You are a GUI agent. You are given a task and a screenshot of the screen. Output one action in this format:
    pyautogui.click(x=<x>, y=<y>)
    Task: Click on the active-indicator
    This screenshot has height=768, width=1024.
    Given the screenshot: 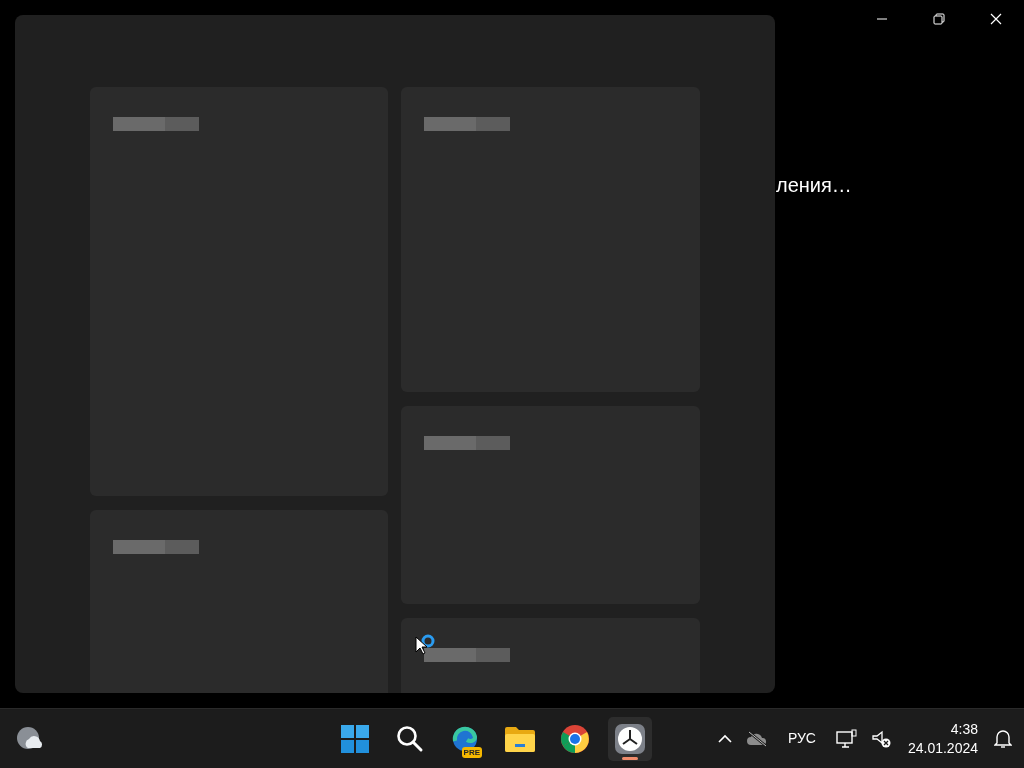 What is the action you would take?
    pyautogui.click(x=630, y=758)
    